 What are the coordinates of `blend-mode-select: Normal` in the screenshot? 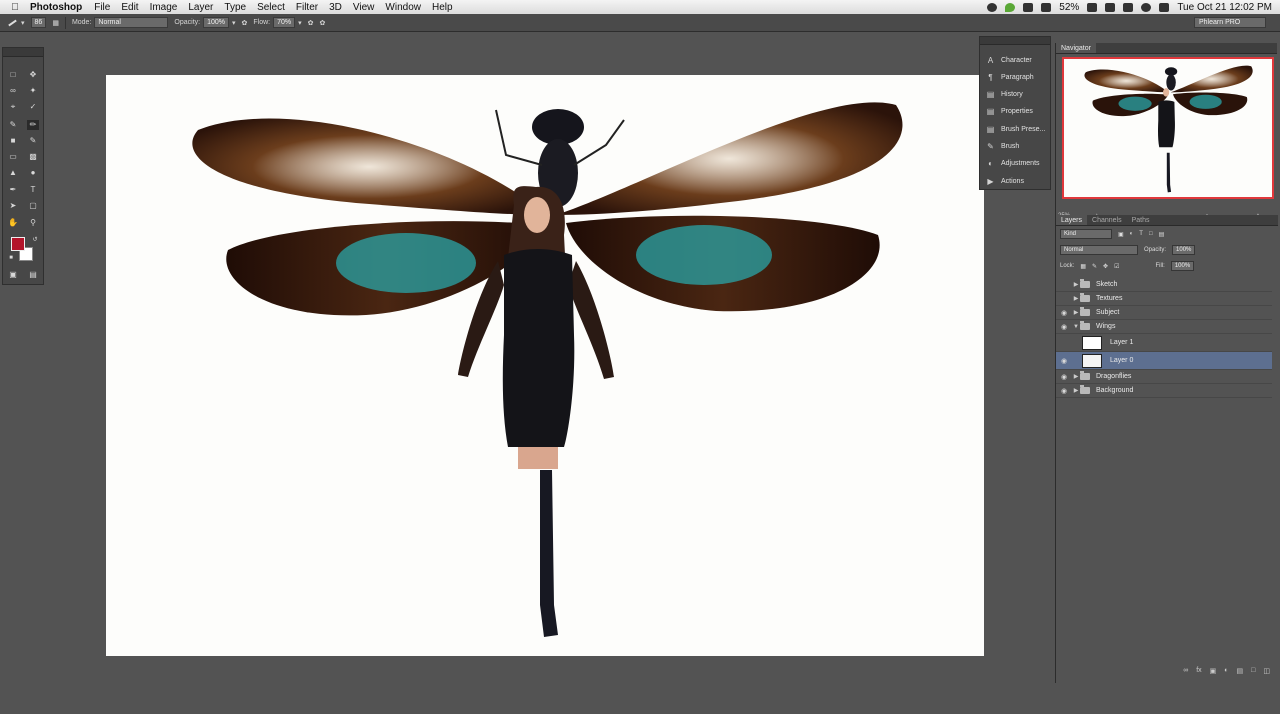 It's located at (1099, 250).